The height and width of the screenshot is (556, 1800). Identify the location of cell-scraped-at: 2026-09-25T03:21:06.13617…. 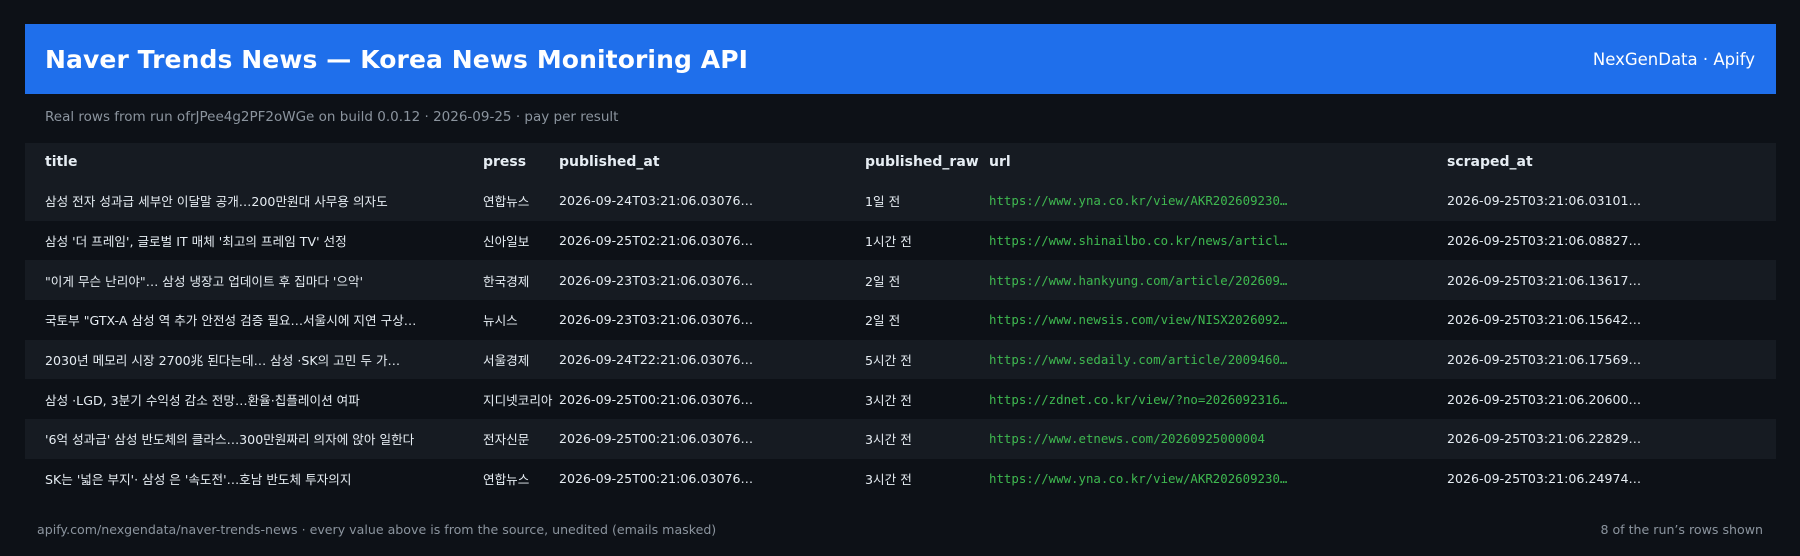
(1544, 280).